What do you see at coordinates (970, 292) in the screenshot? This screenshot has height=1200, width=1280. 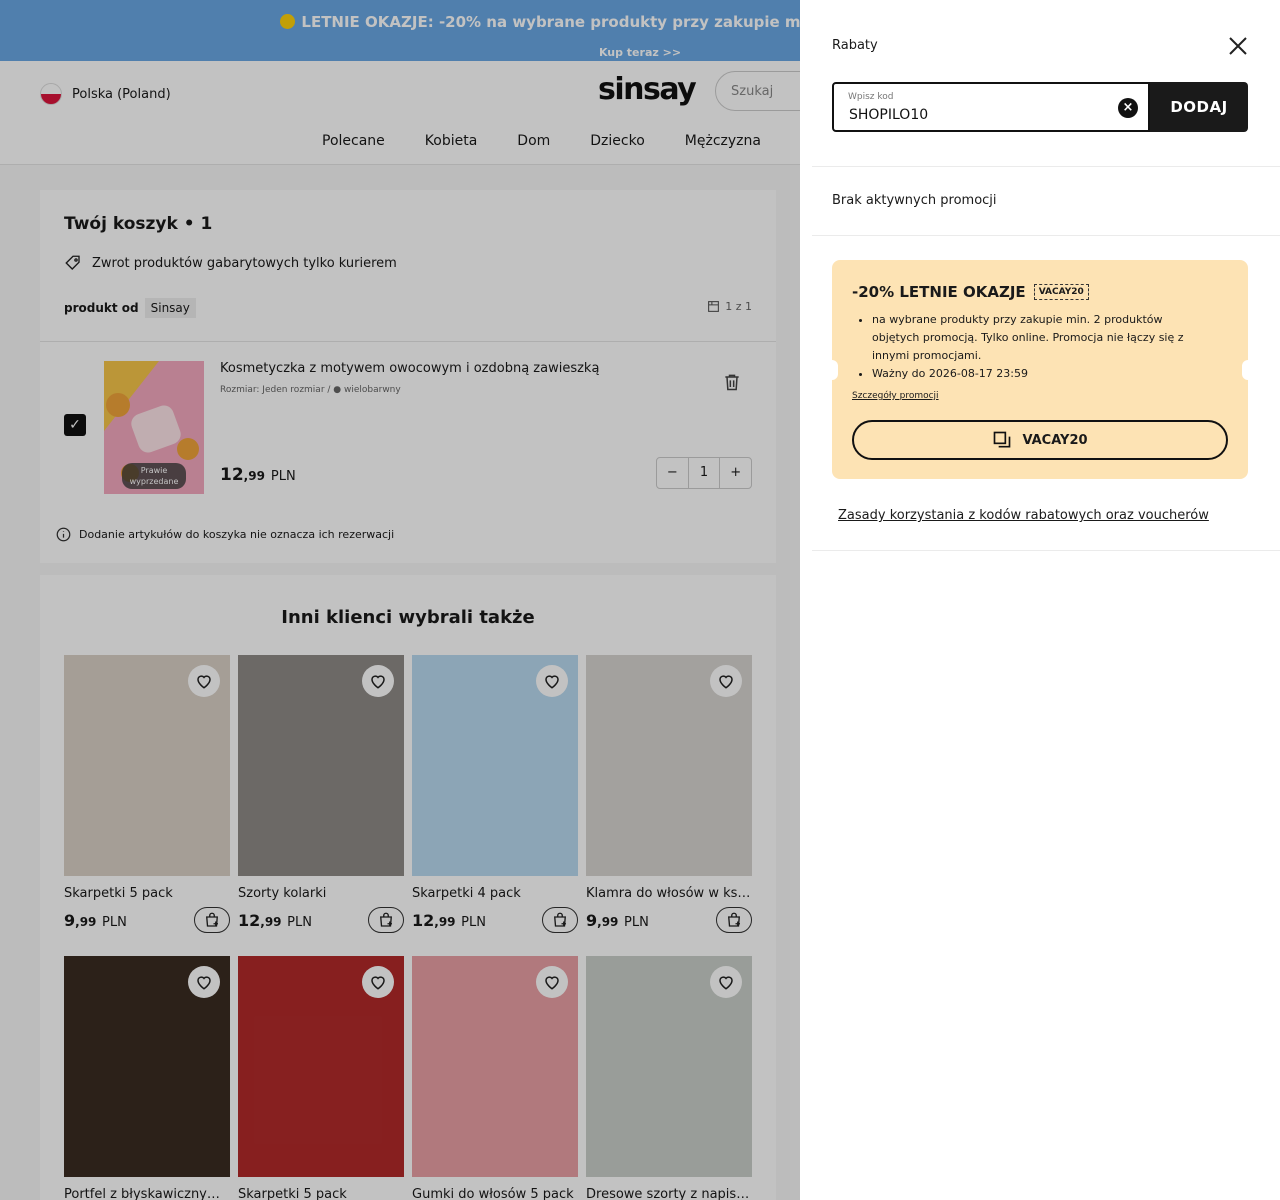 I see `voucher-title: -20% LETNIE OKAZJE VACAY20` at bounding box center [970, 292].